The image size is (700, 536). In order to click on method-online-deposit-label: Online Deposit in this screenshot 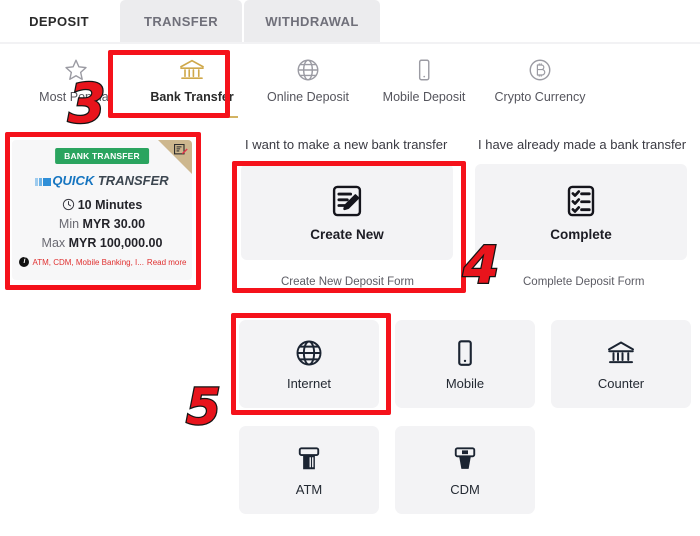, I will do `click(308, 97)`.